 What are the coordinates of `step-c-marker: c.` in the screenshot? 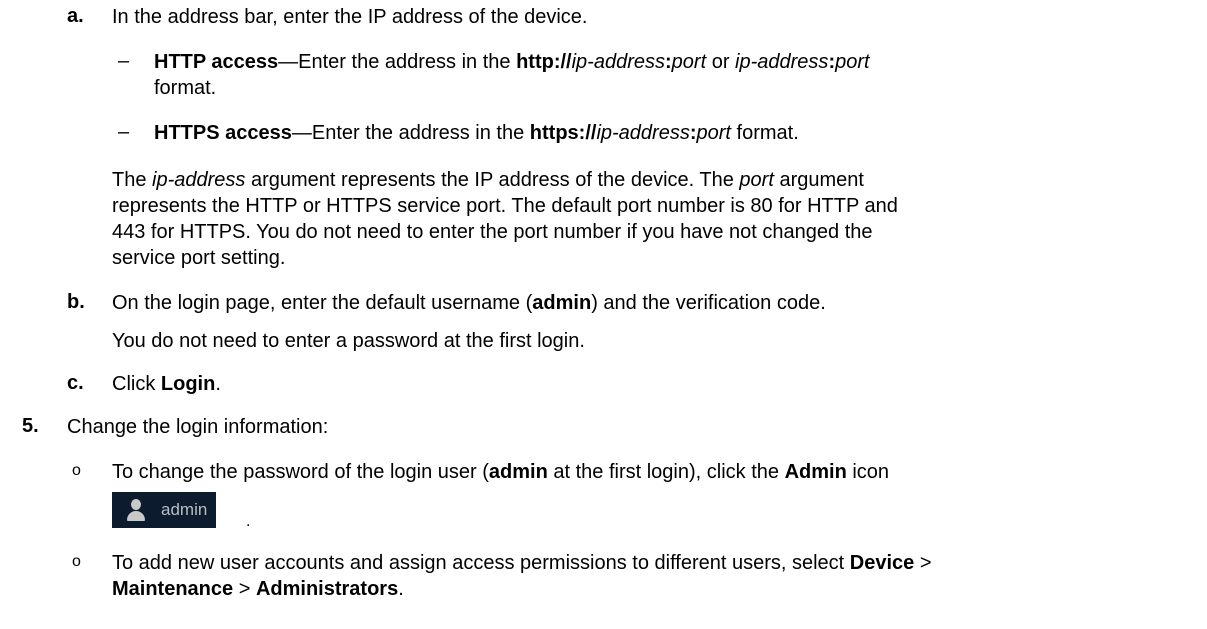 It's located at (75, 383).